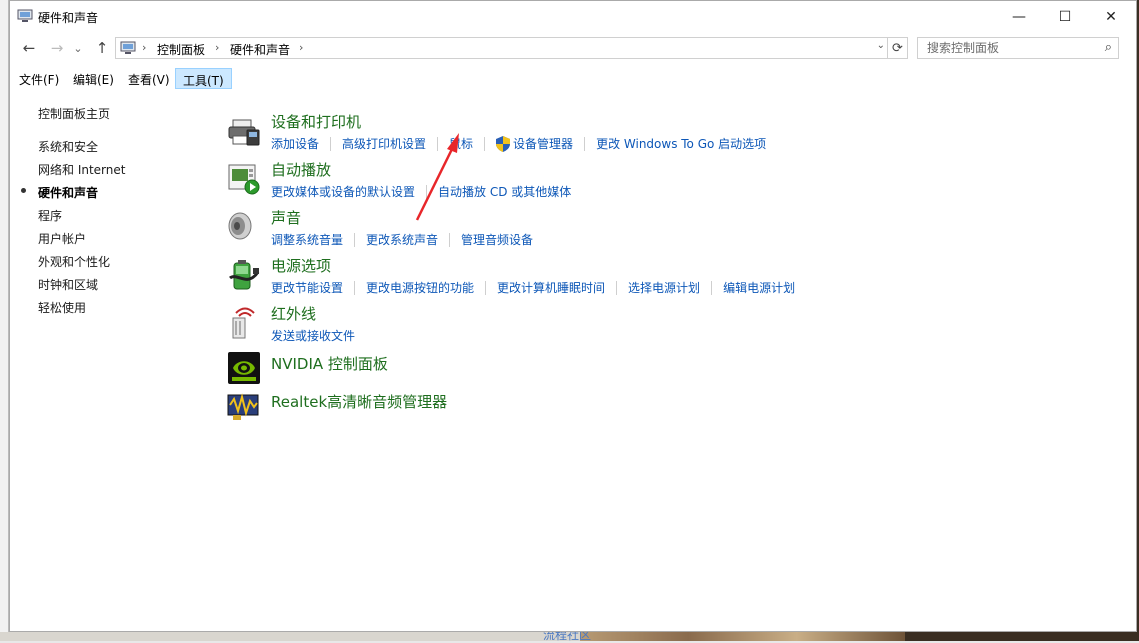 The height and width of the screenshot is (643, 1139). Describe the element at coordinates (759, 287) in the screenshot. I see `link-edit-power-plan: 编辑电源计划` at that location.